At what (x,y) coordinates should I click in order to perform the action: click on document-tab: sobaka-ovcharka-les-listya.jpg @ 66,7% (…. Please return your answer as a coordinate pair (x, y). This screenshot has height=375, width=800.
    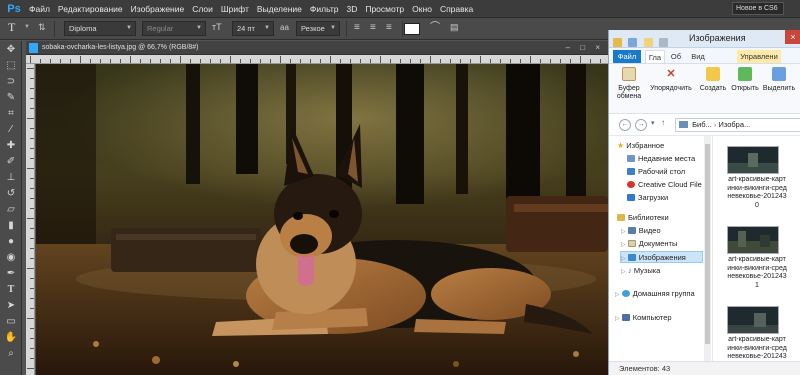
    Looking at the image, I should click on (317, 48).